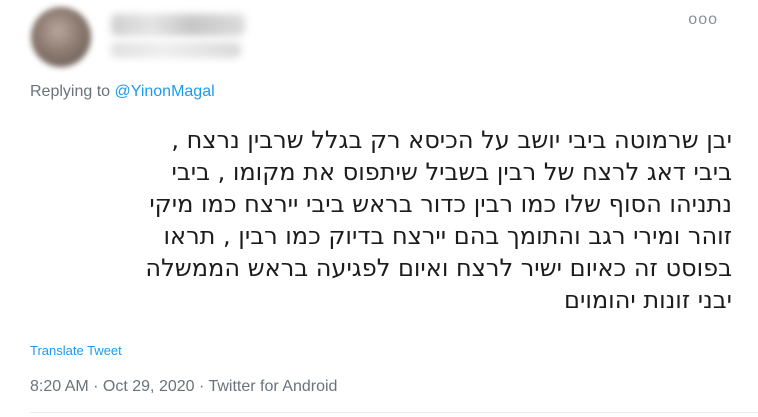 The width and height of the screenshot is (758, 417). Describe the element at coordinates (394, 412) in the screenshot. I see `divider` at that location.